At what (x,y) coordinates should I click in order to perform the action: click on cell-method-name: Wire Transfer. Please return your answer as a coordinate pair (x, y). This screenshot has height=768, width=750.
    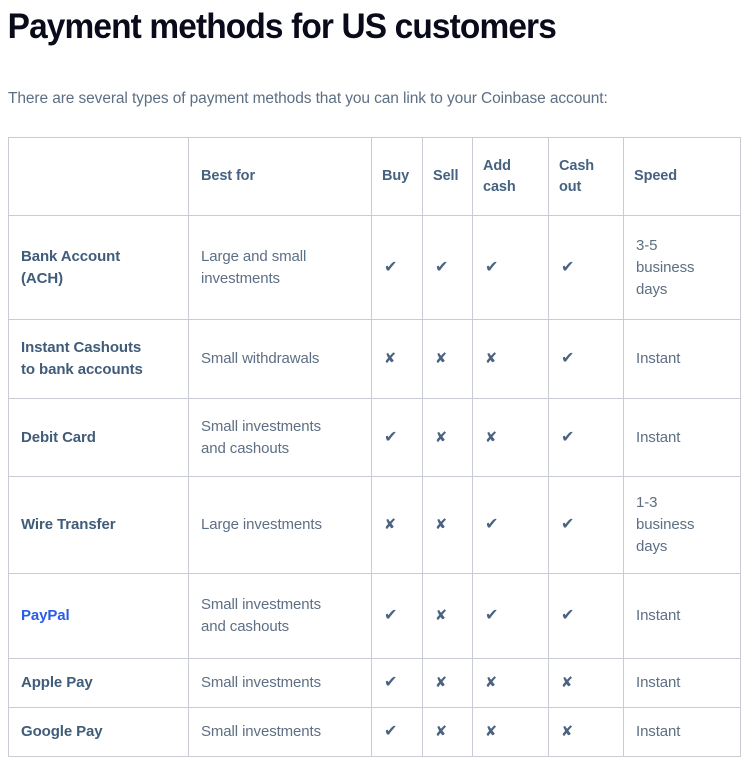
    Looking at the image, I should click on (98, 525).